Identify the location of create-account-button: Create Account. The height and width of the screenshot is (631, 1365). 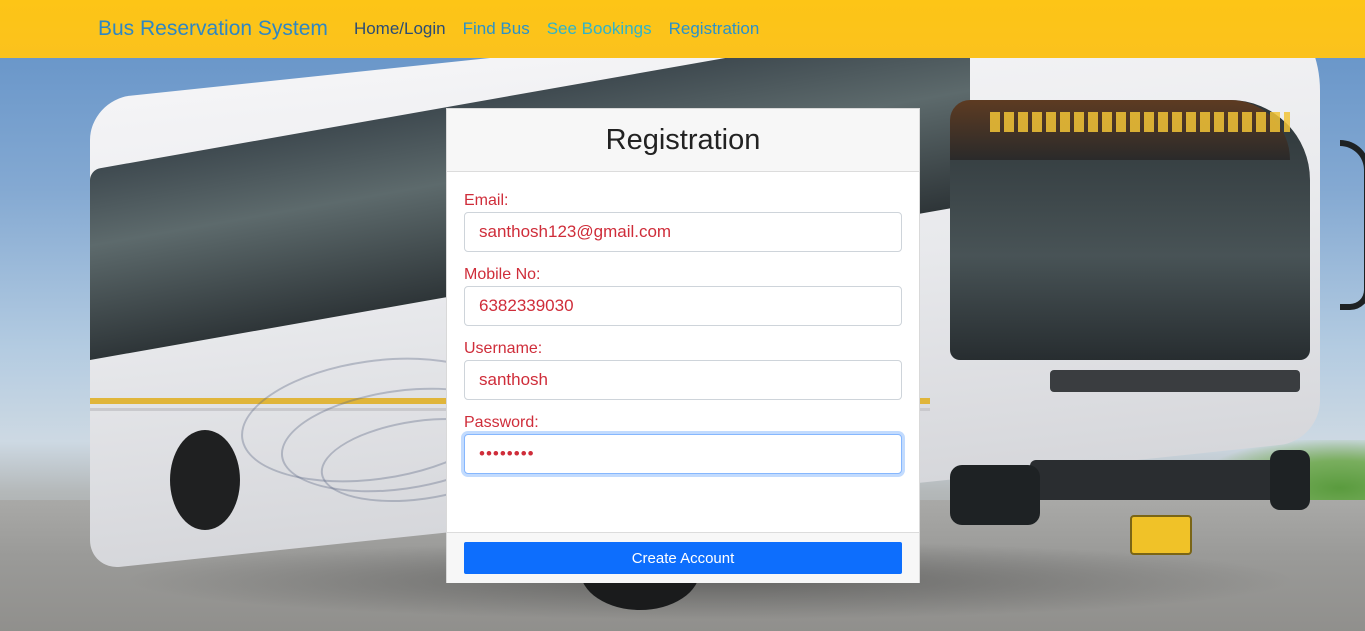
(683, 558).